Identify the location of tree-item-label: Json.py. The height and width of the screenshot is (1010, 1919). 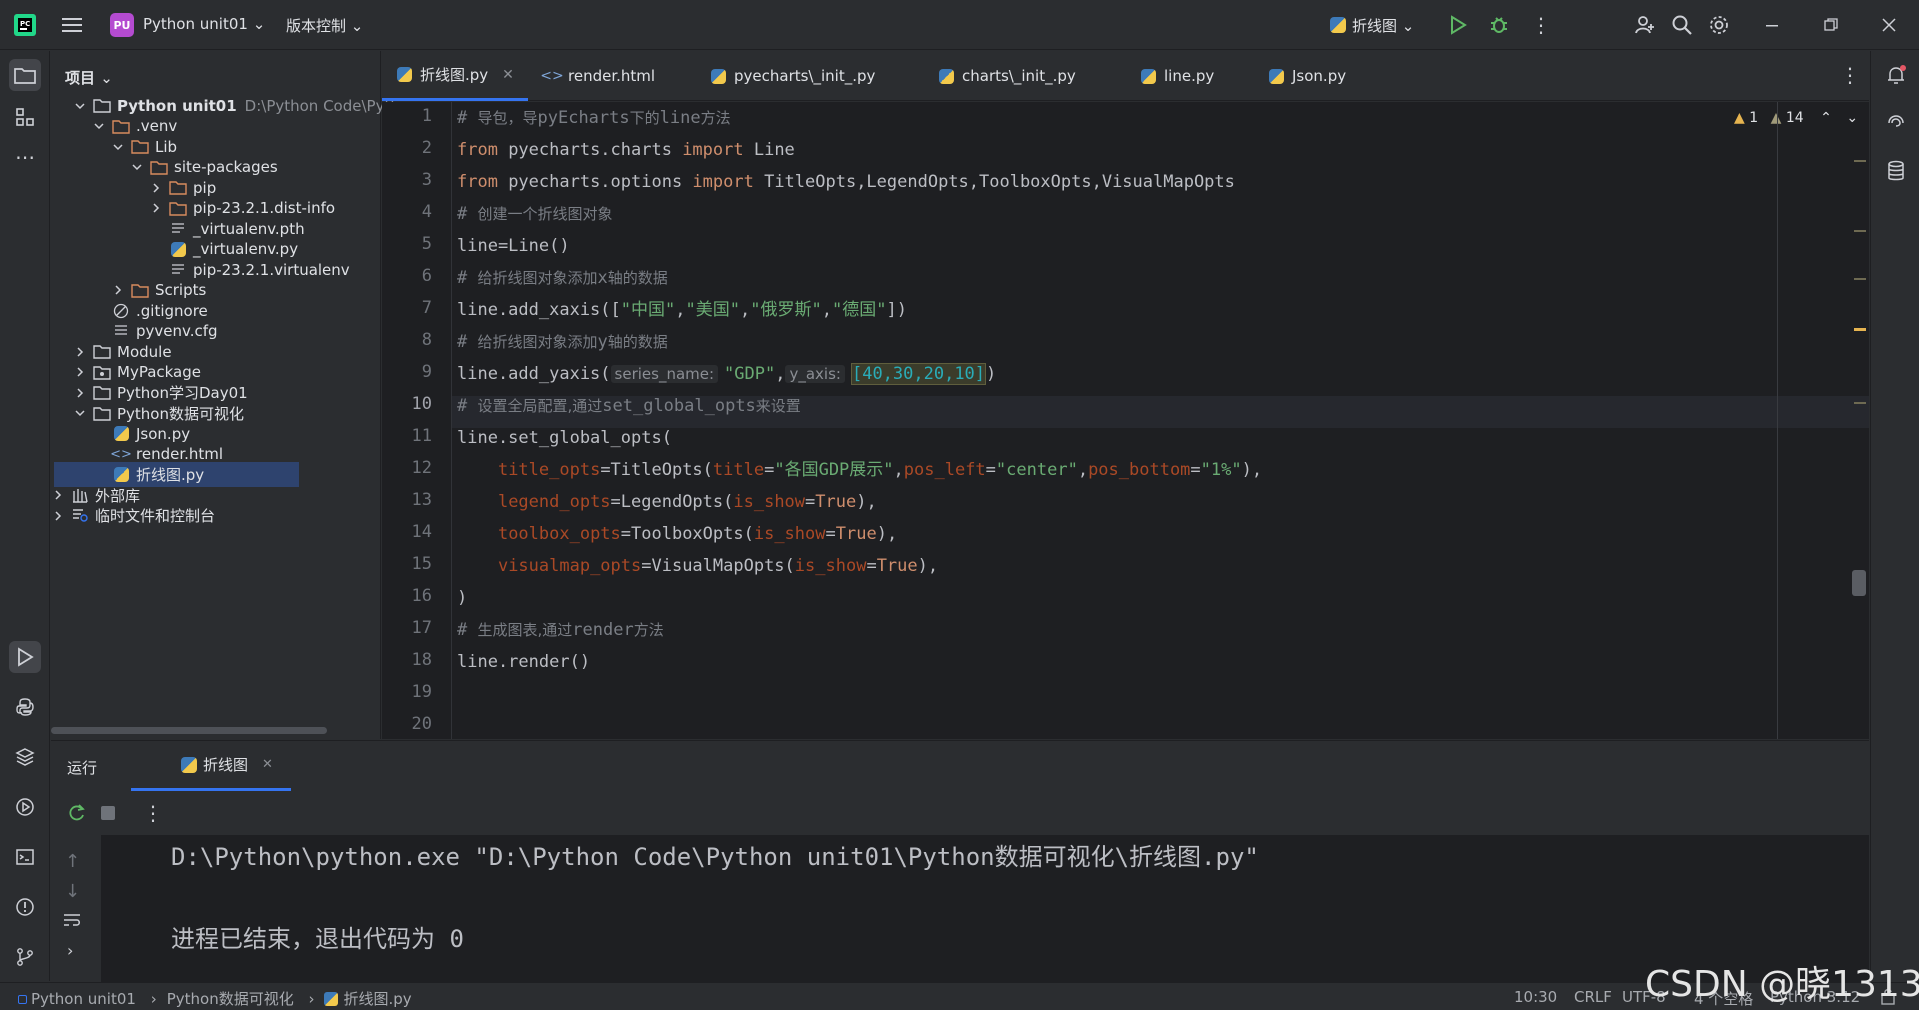
(163, 433).